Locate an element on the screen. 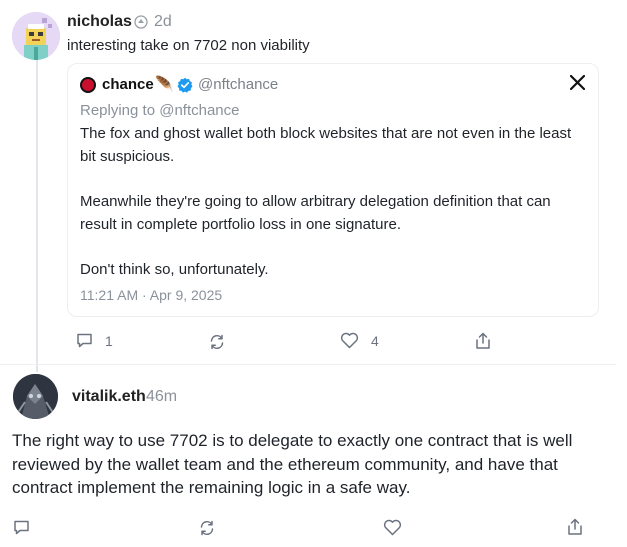  like-count: 4 is located at coordinates (375, 340).